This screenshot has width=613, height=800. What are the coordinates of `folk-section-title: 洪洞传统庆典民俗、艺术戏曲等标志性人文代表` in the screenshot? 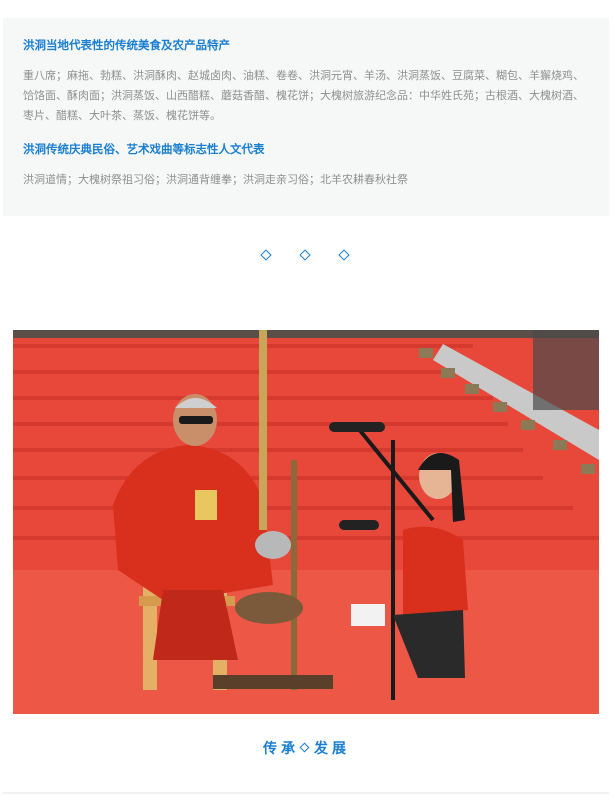 It's located at (144, 149).